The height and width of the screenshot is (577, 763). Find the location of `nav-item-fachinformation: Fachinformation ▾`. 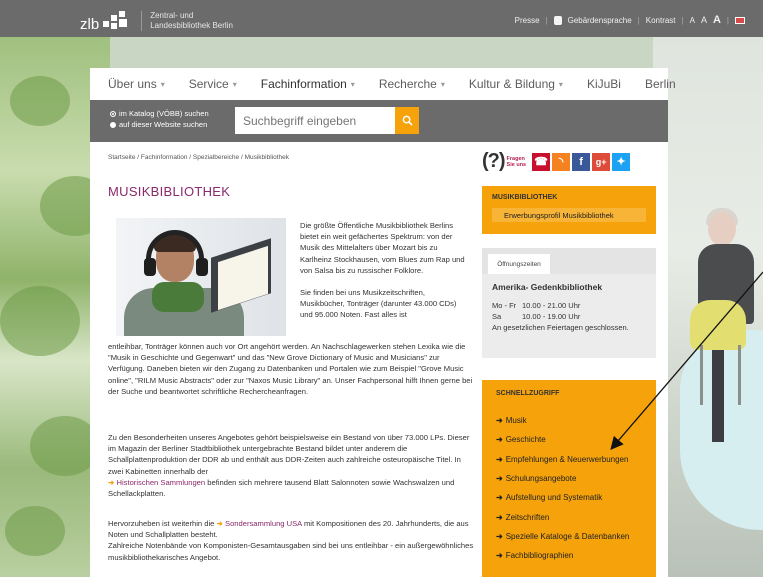

nav-item-fachinformation: Fachinformation ▾ is located at coordinates (308, 84).